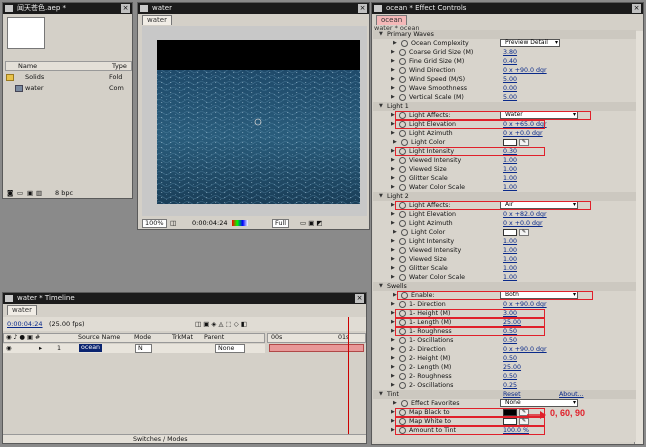  Describe the element at coordinates (221, 324) in the screenshot. I see `timeline-tool-icons: ◫ ▣ ◈ ◬ ⬚ ◇ ◧` at that location.